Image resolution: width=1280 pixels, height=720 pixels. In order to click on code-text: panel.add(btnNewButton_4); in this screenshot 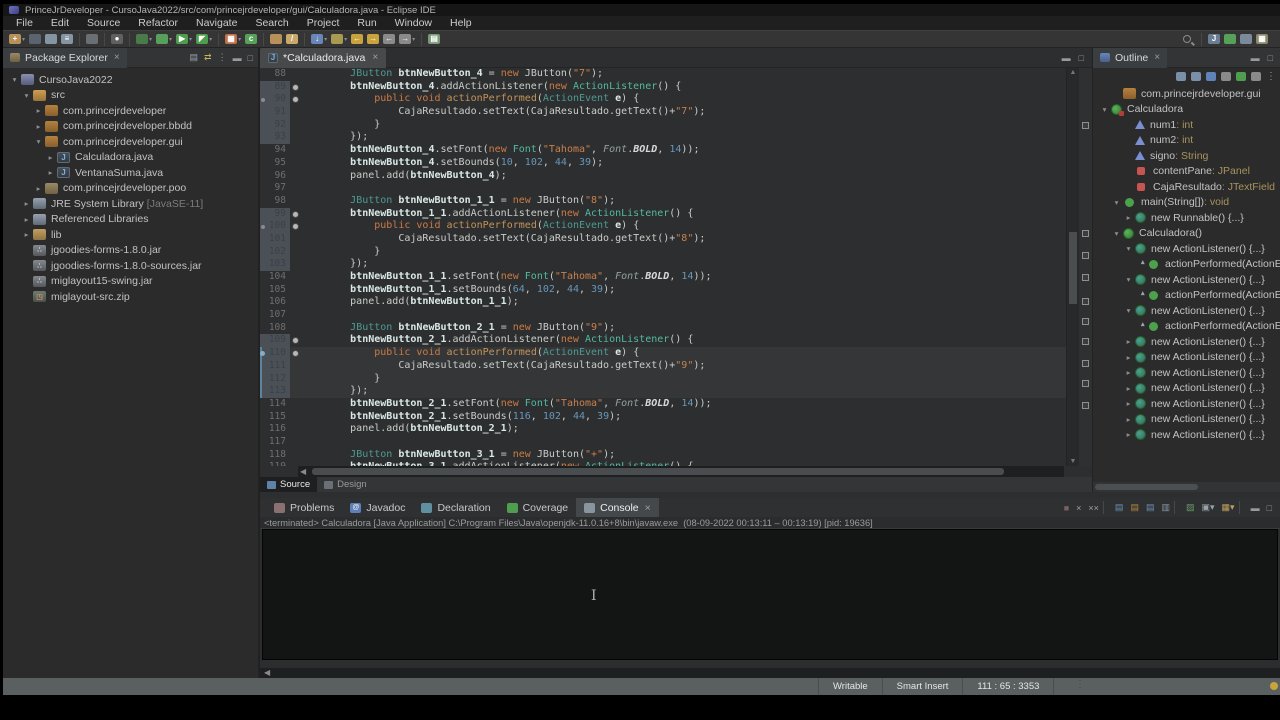, I will do `click(698, 176)`.